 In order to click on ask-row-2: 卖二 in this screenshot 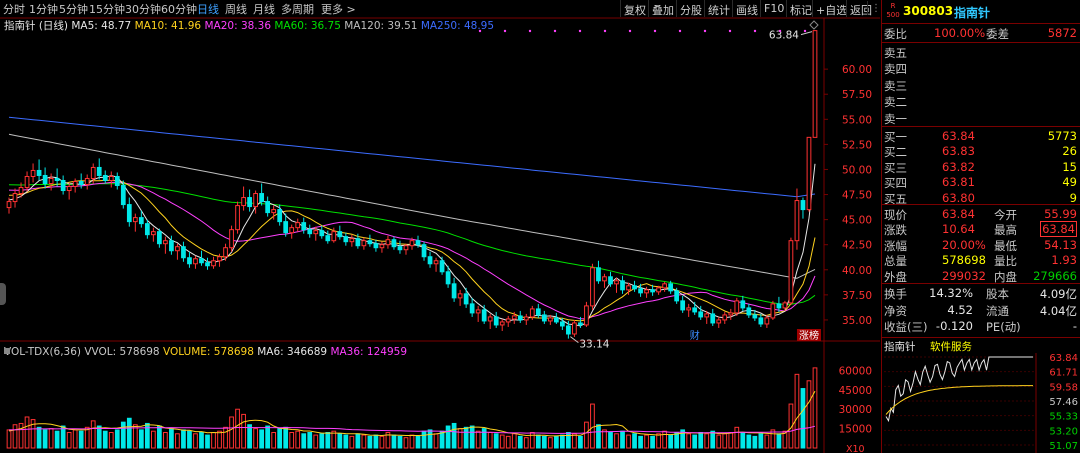, I will do `click(981, 101)`.